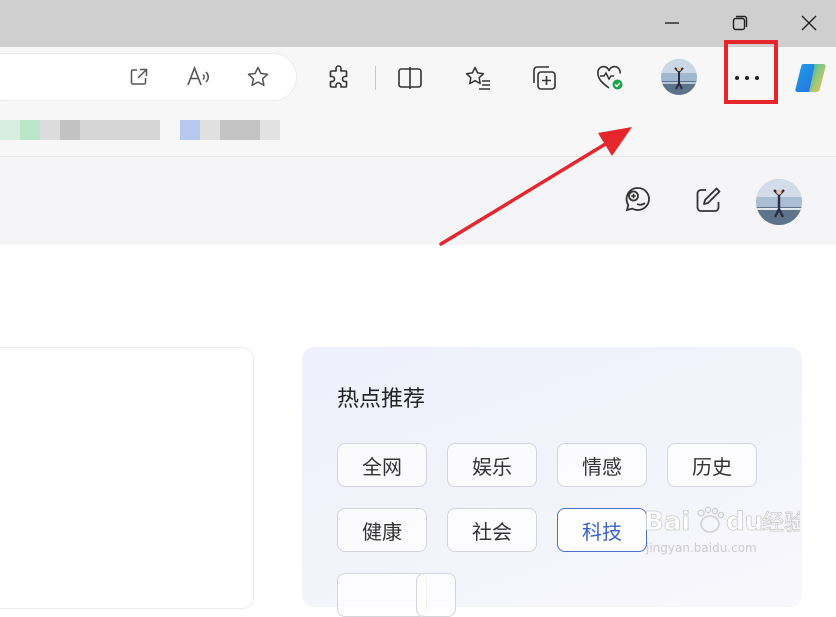 The height and width of the screenshot is (617, 836). What do you see at coordinates (701, 548) in the screenshot?
I see `svg-text: jingyan.baidu.com` at bounding box center [701, 548].